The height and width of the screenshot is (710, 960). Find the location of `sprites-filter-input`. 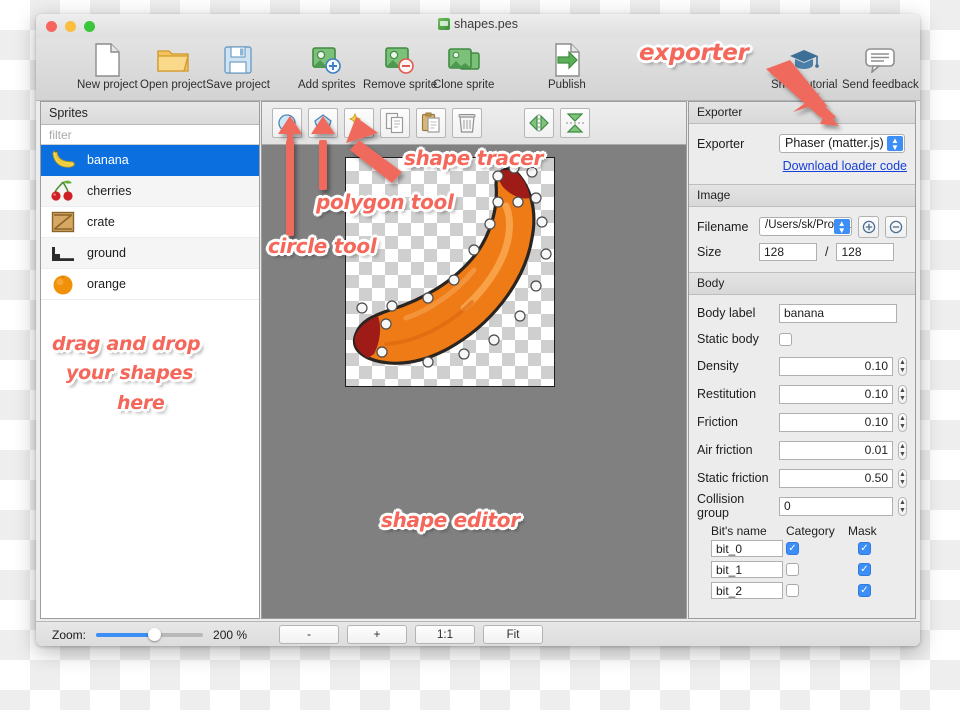

sprites-filter-input is located at coordinates (150, 134).